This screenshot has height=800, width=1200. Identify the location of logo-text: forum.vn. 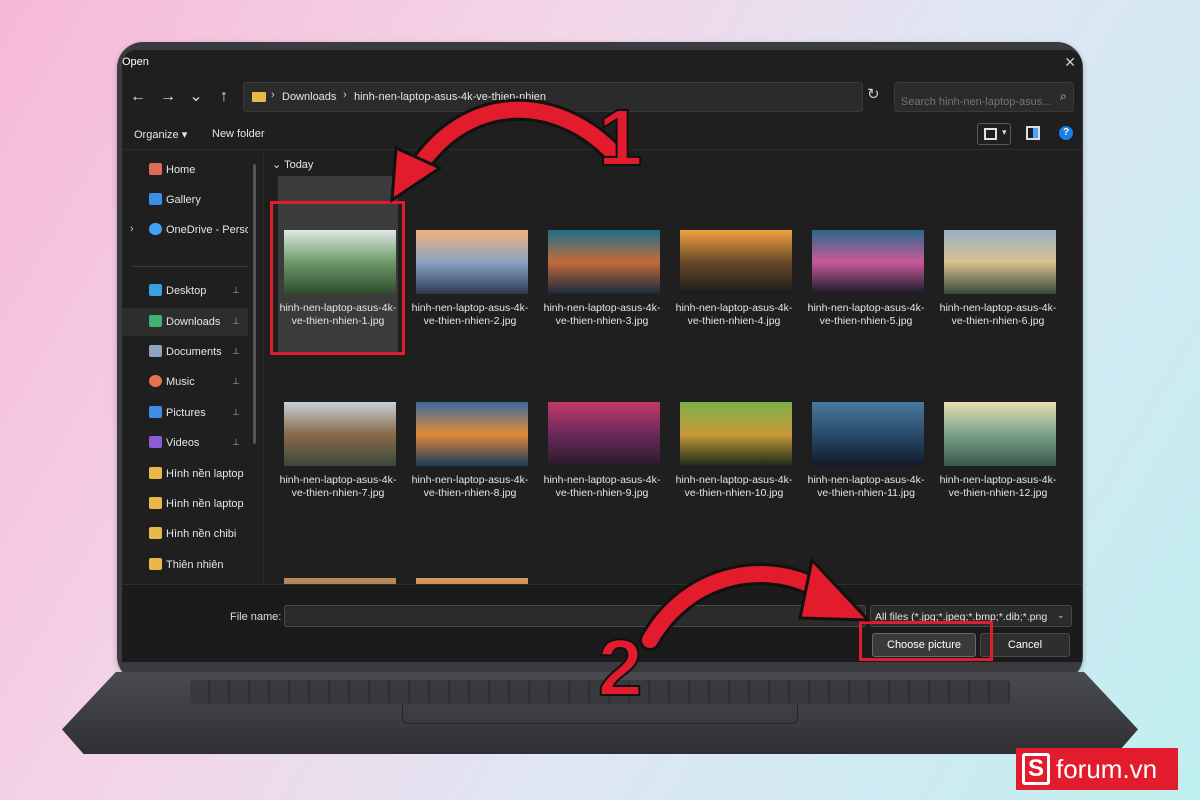
(1107, 769).